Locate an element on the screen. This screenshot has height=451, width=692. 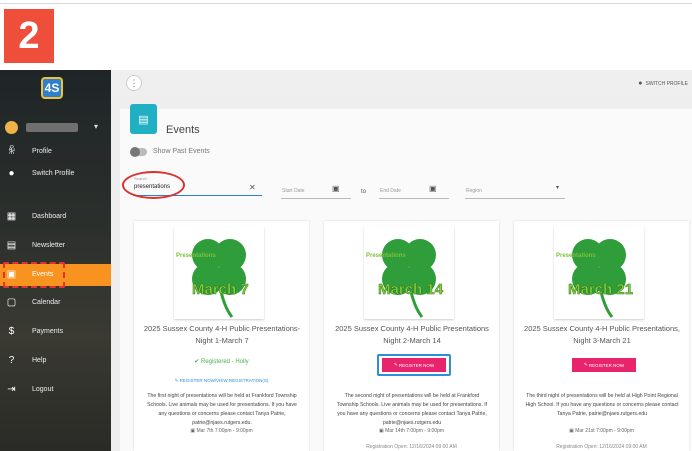
user-name-redacted is located at coordinates (52, 127).